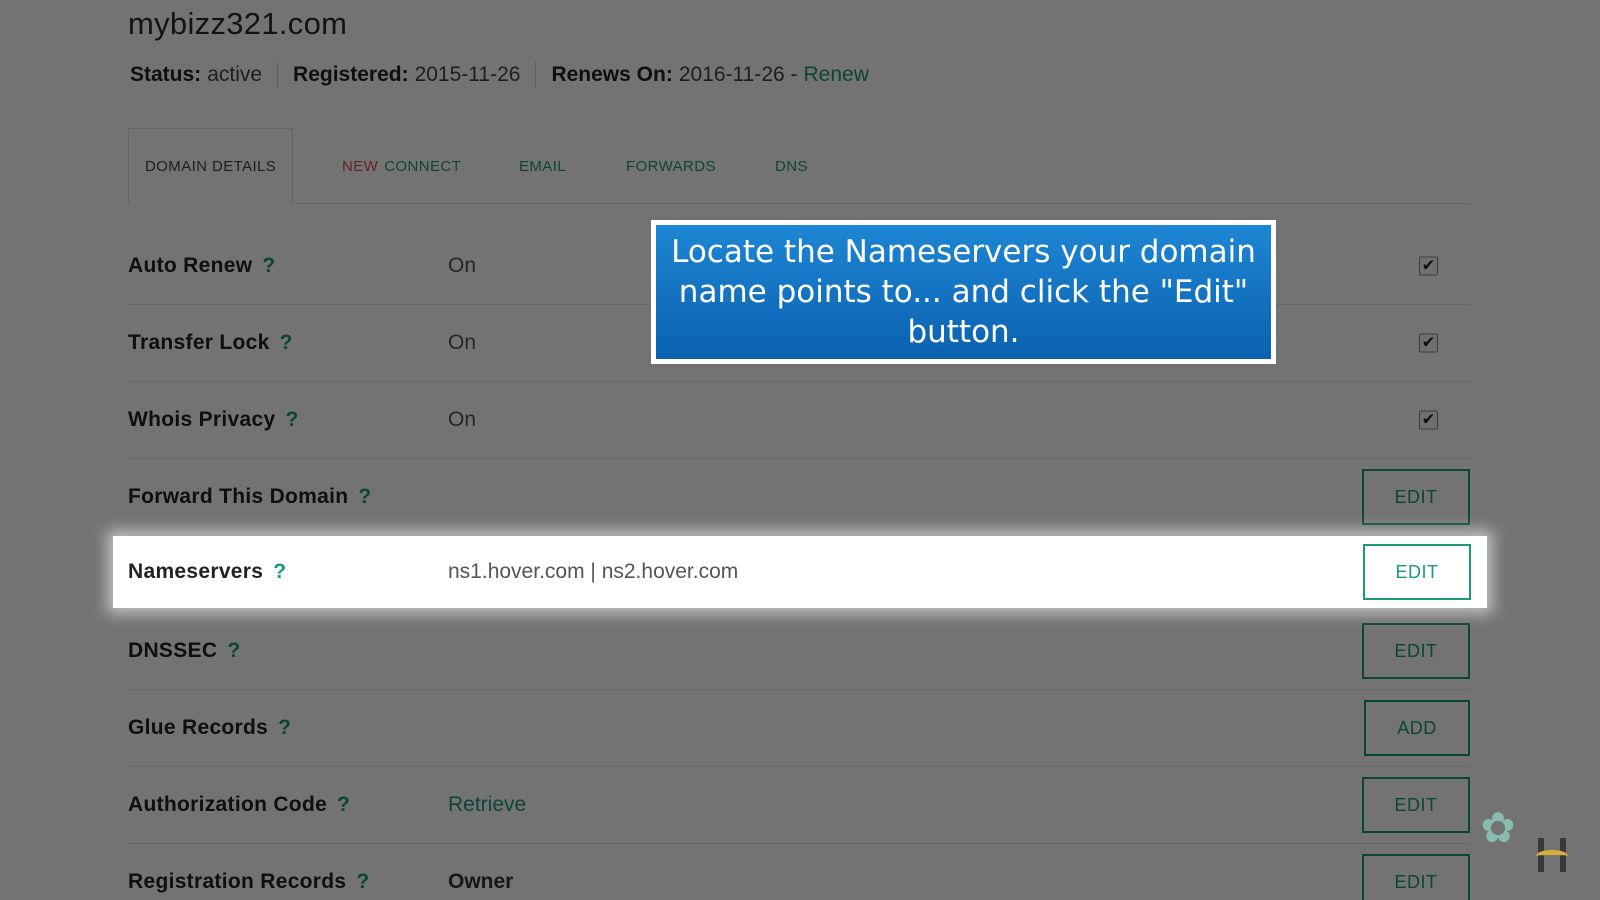  Describe the element at coordinates (467, 74) in the screenshot. I see `registered-value: 2015-11-26` at that location.